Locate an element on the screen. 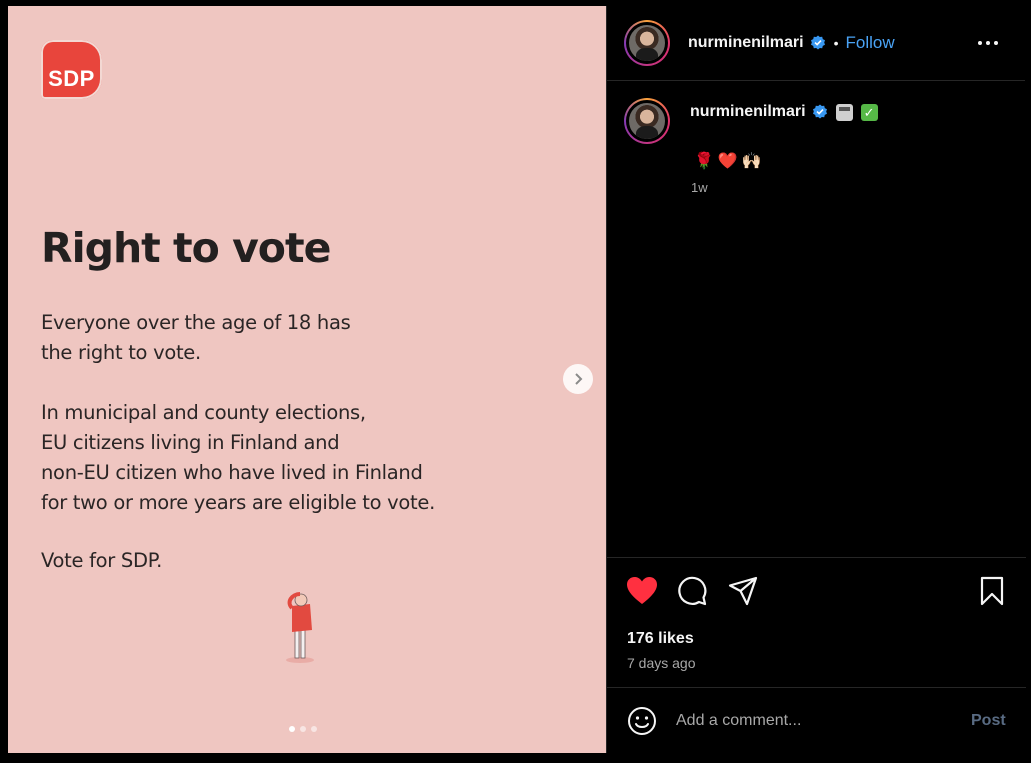  comment-input is located at coordinates (816, 720).